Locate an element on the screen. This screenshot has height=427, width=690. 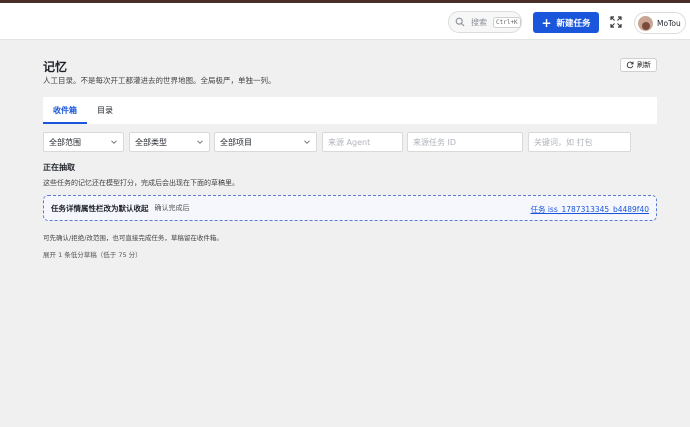
task-id-input-placeholder: 来源任务 ID is located at coordinates (435, 142).